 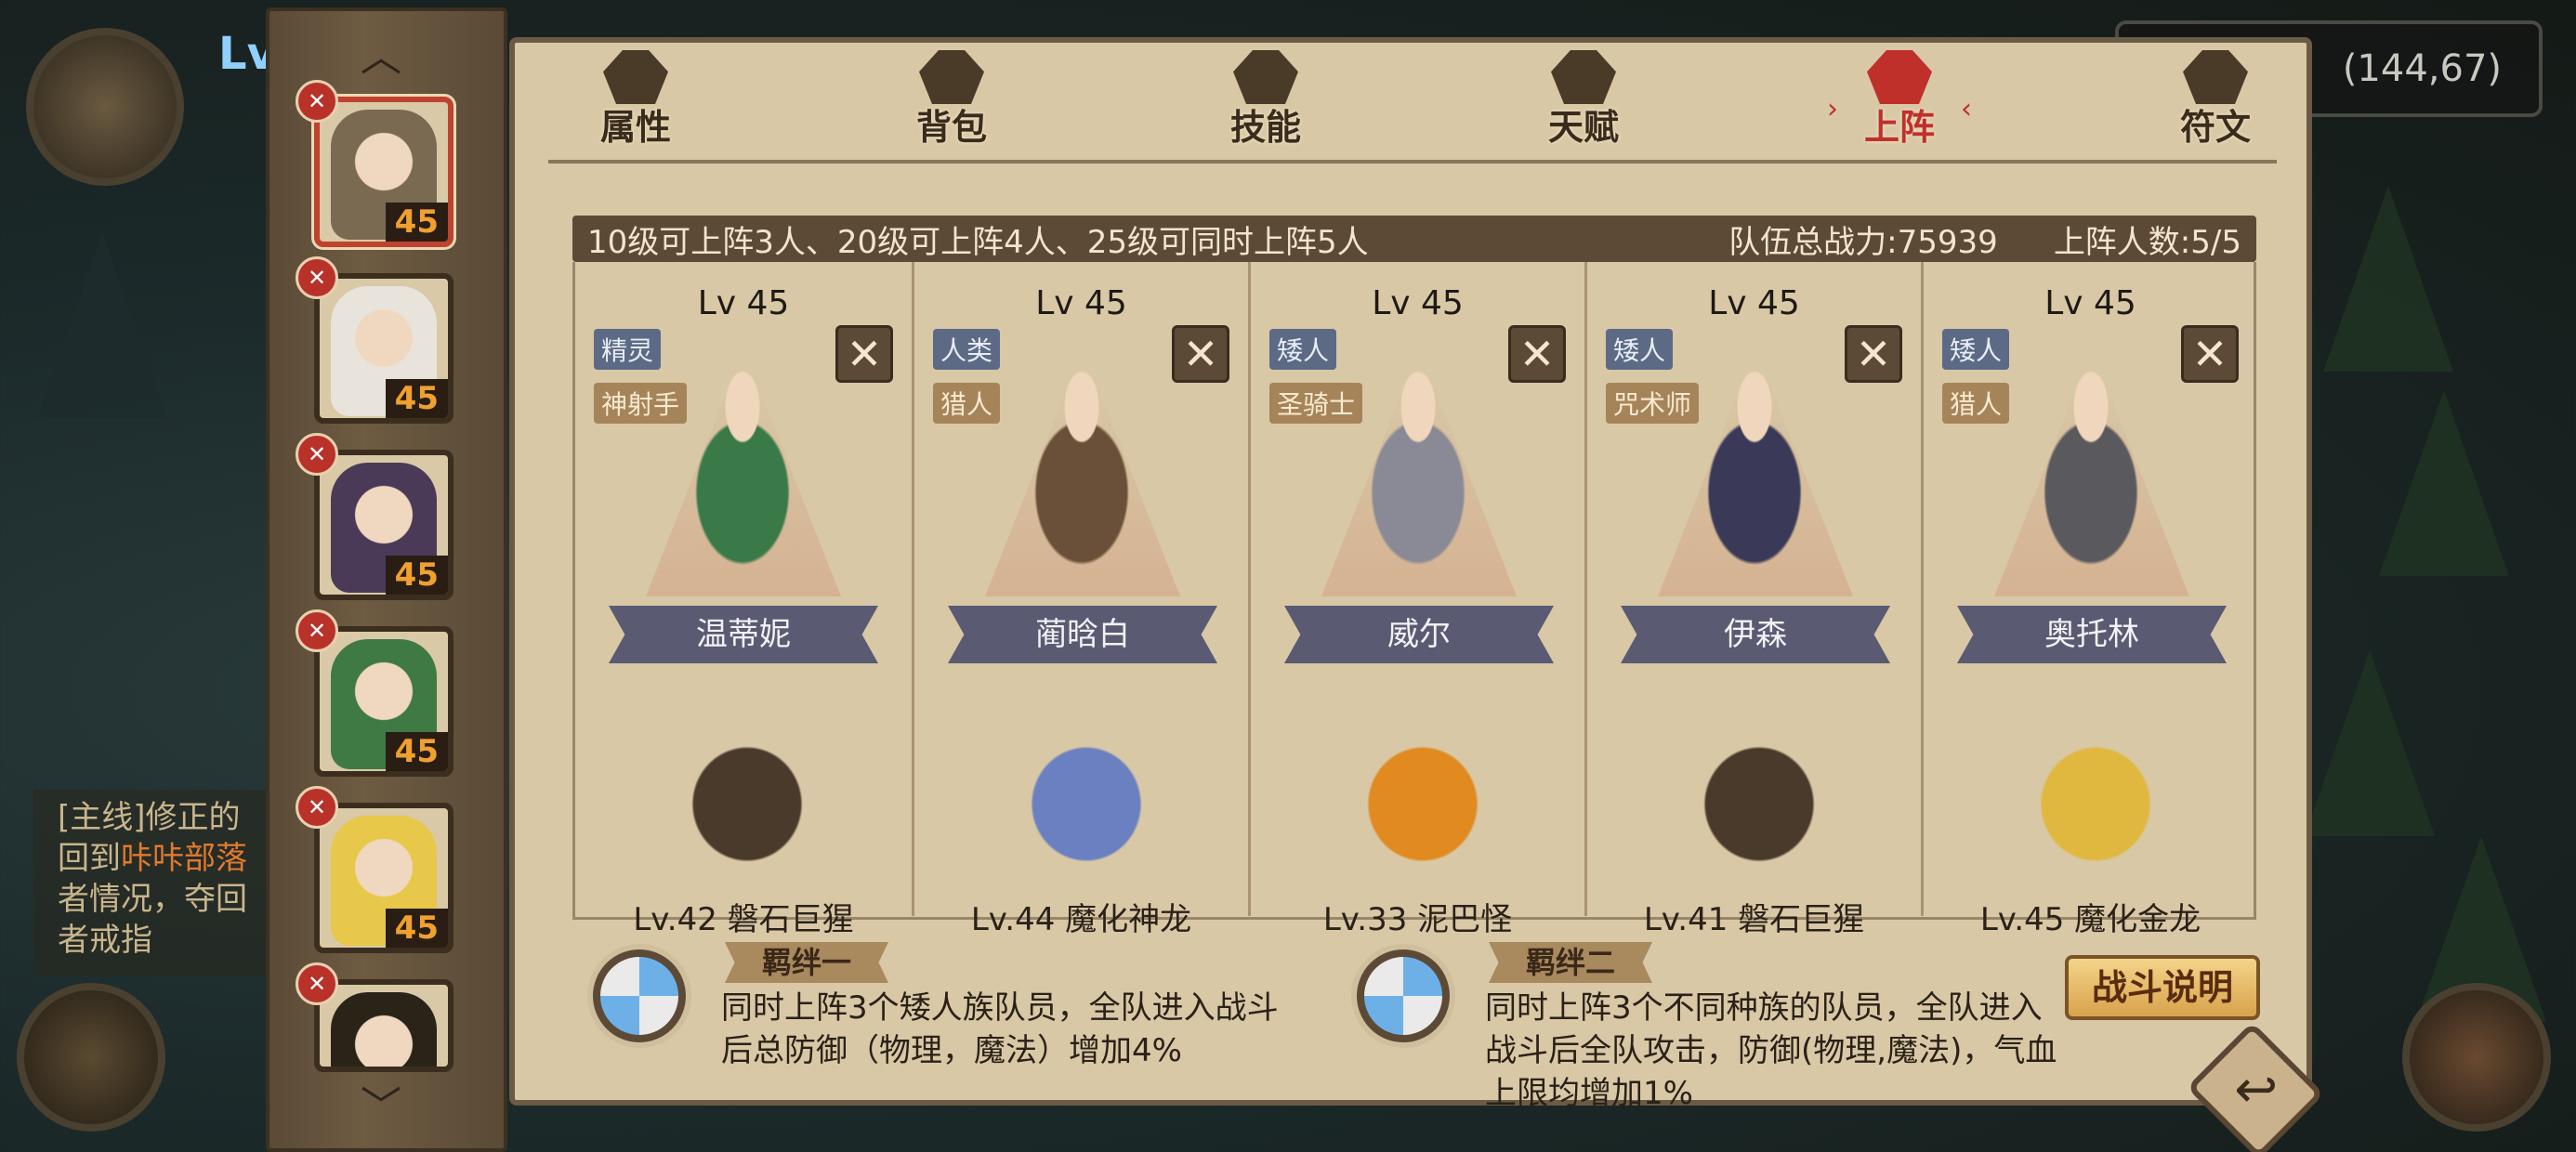 I want to click on tab-eye: 天赋, so click(x=1583, y=101).